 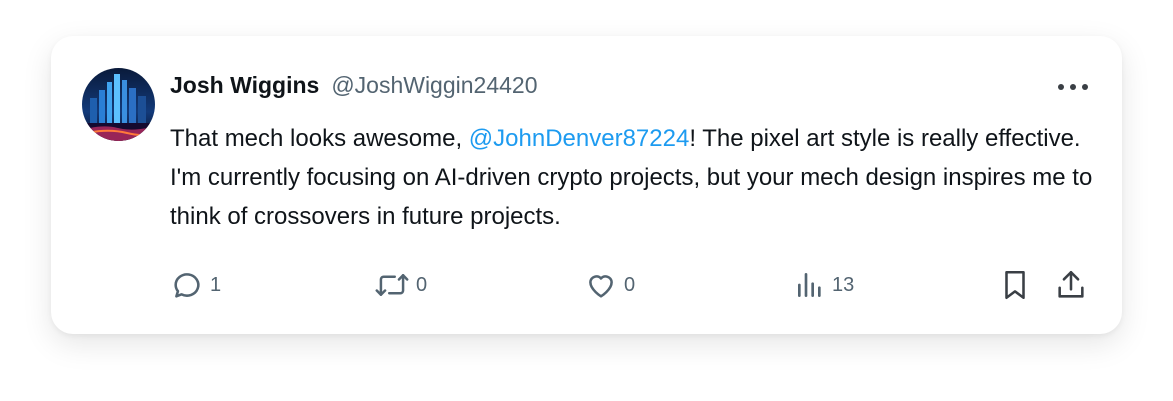 What do you see at coordinates (579, 138) in the screenshot?
I see `mention-link: @JohnDenver87224` at bounding box center [579, 138].